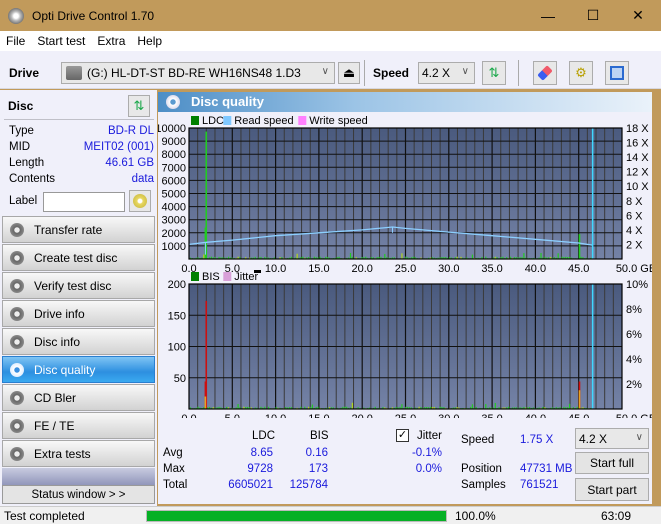 This screenshot has height=524, width=661. What do you see at coordinates (637, 129) in the screenshot?
I see `y2-tick-label: 18 X` at bounding box center [637, 129].